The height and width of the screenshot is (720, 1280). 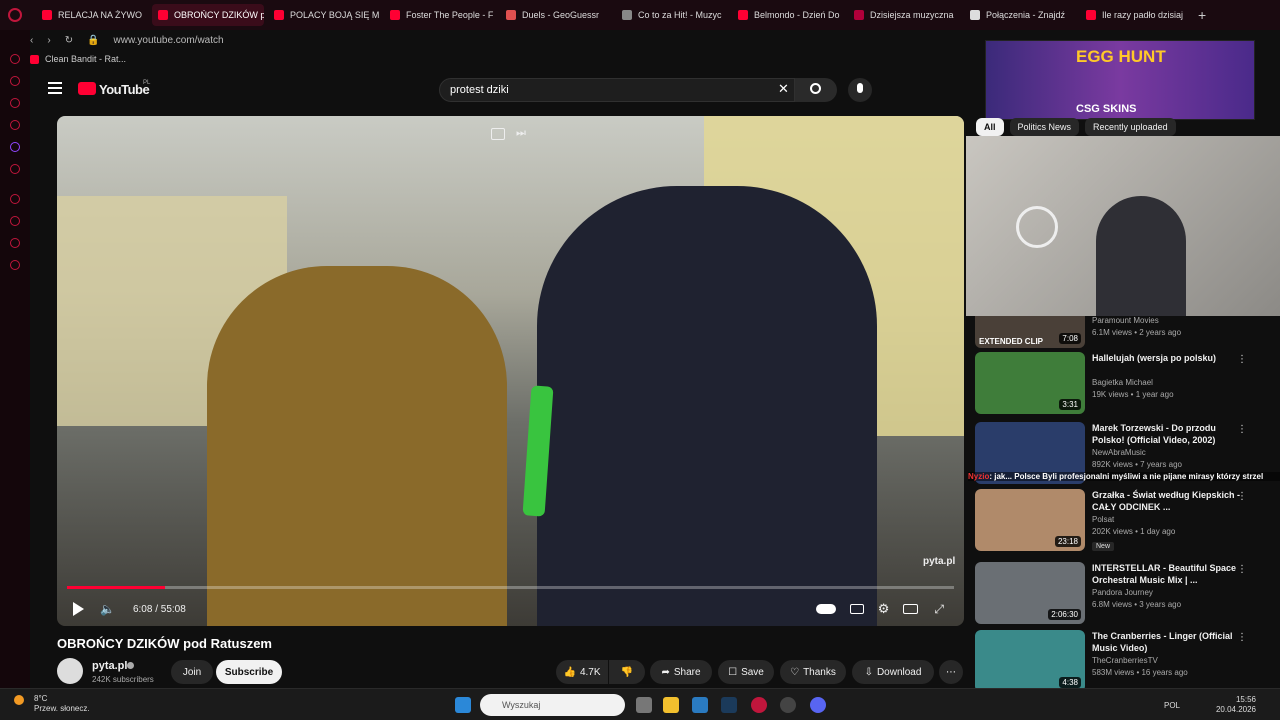 I want to click on rec-thumbnail: EXTENDED CLIP 7:08, so click(x=1030, y=332).